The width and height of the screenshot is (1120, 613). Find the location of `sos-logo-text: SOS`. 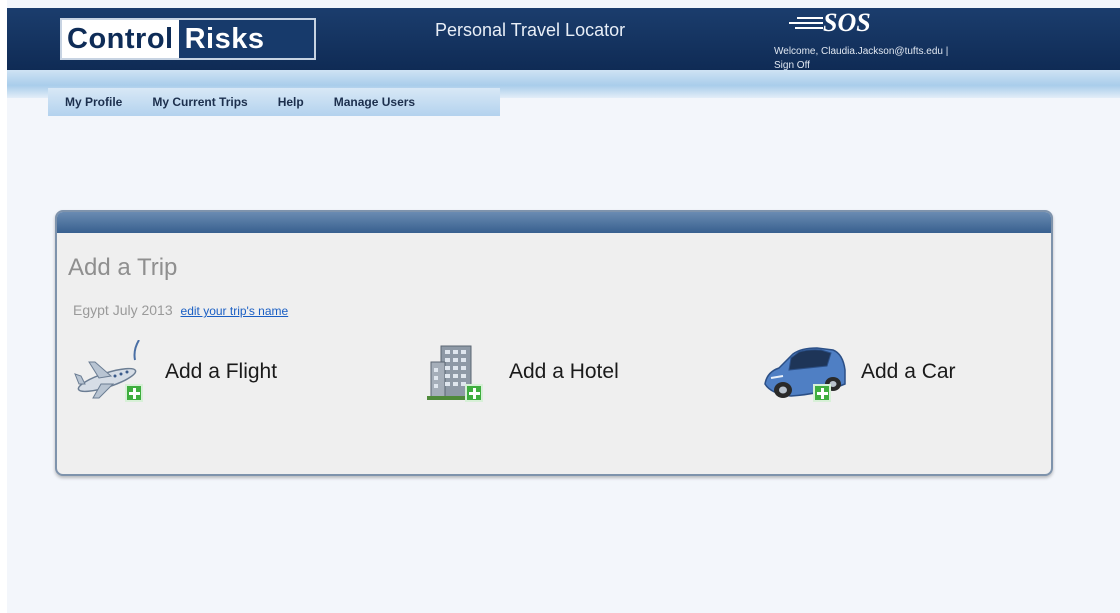

sos-logo-text: SOS is located at coordinates (847, 22).